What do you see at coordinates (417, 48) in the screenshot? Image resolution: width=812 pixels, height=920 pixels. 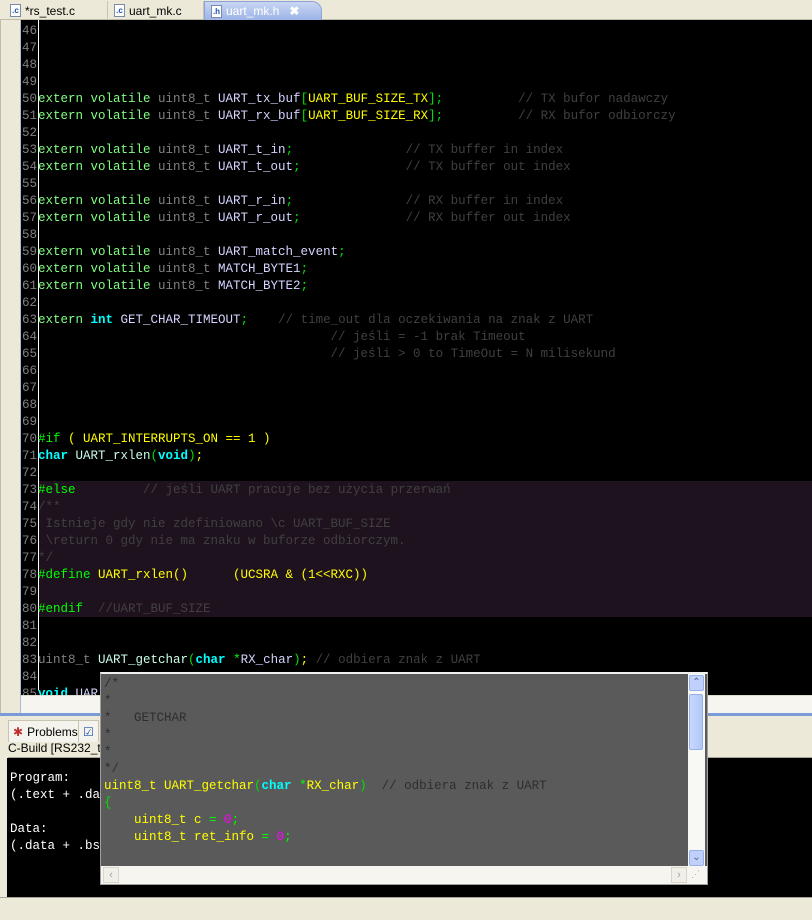 I see `code-line: 47` at bounding box center [417, 48].